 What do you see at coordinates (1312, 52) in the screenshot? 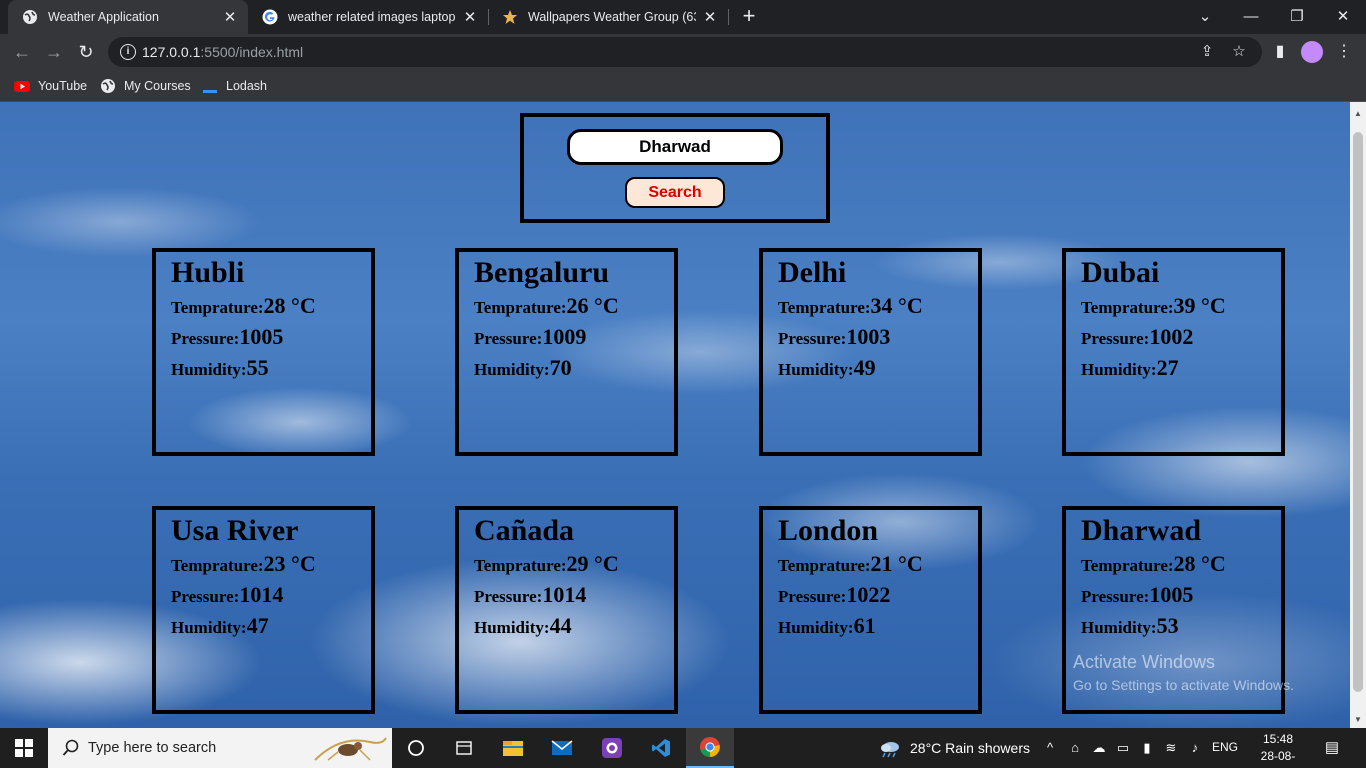
I see `profile-avatar` at bounding box center [1312, 52].